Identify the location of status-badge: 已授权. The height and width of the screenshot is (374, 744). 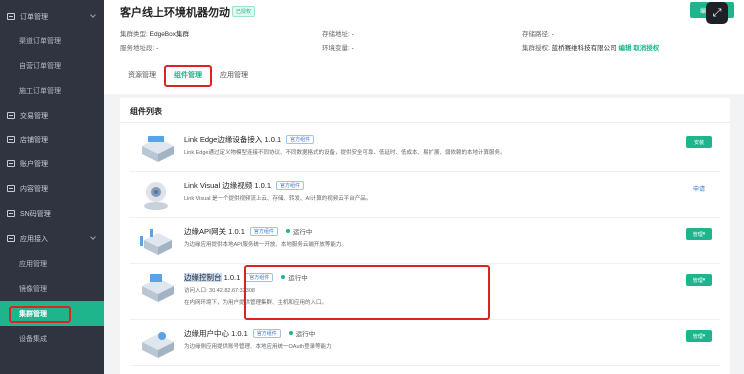
(244, 11).